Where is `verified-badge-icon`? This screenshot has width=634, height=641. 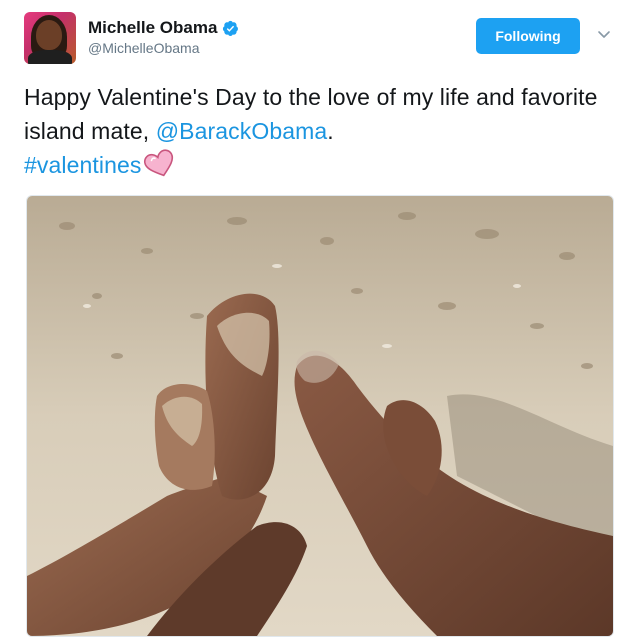
verified-badge-icon is located at coordinates (231, 28).